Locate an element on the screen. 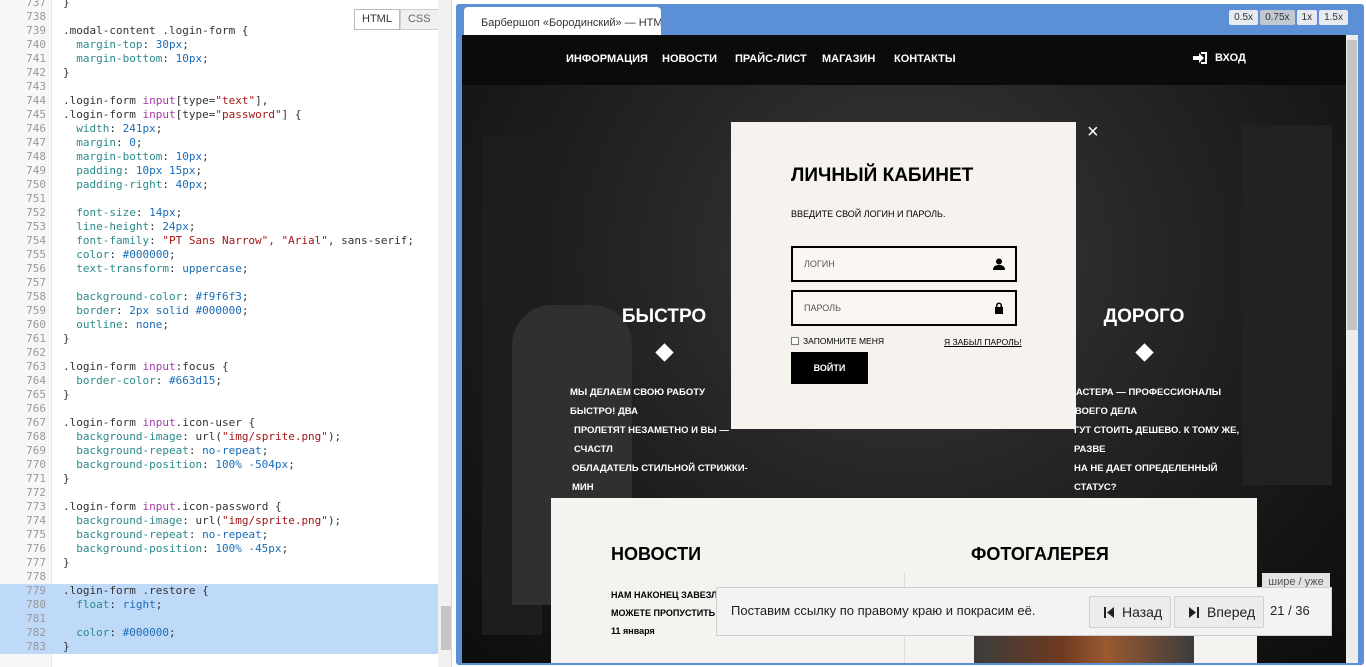 The image size is (1366, 667). line-code: } is located at coordinates (66, 647).